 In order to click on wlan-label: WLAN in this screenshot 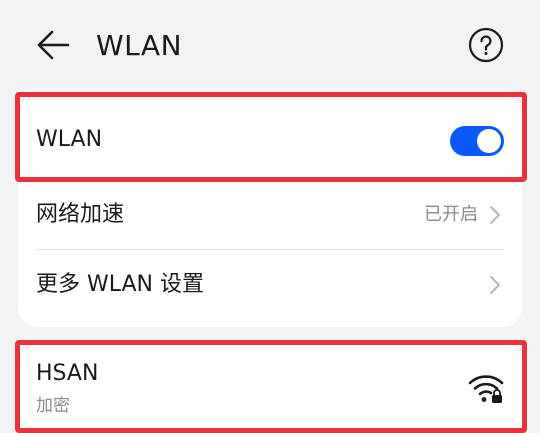, I will do `click(69, 139)`.